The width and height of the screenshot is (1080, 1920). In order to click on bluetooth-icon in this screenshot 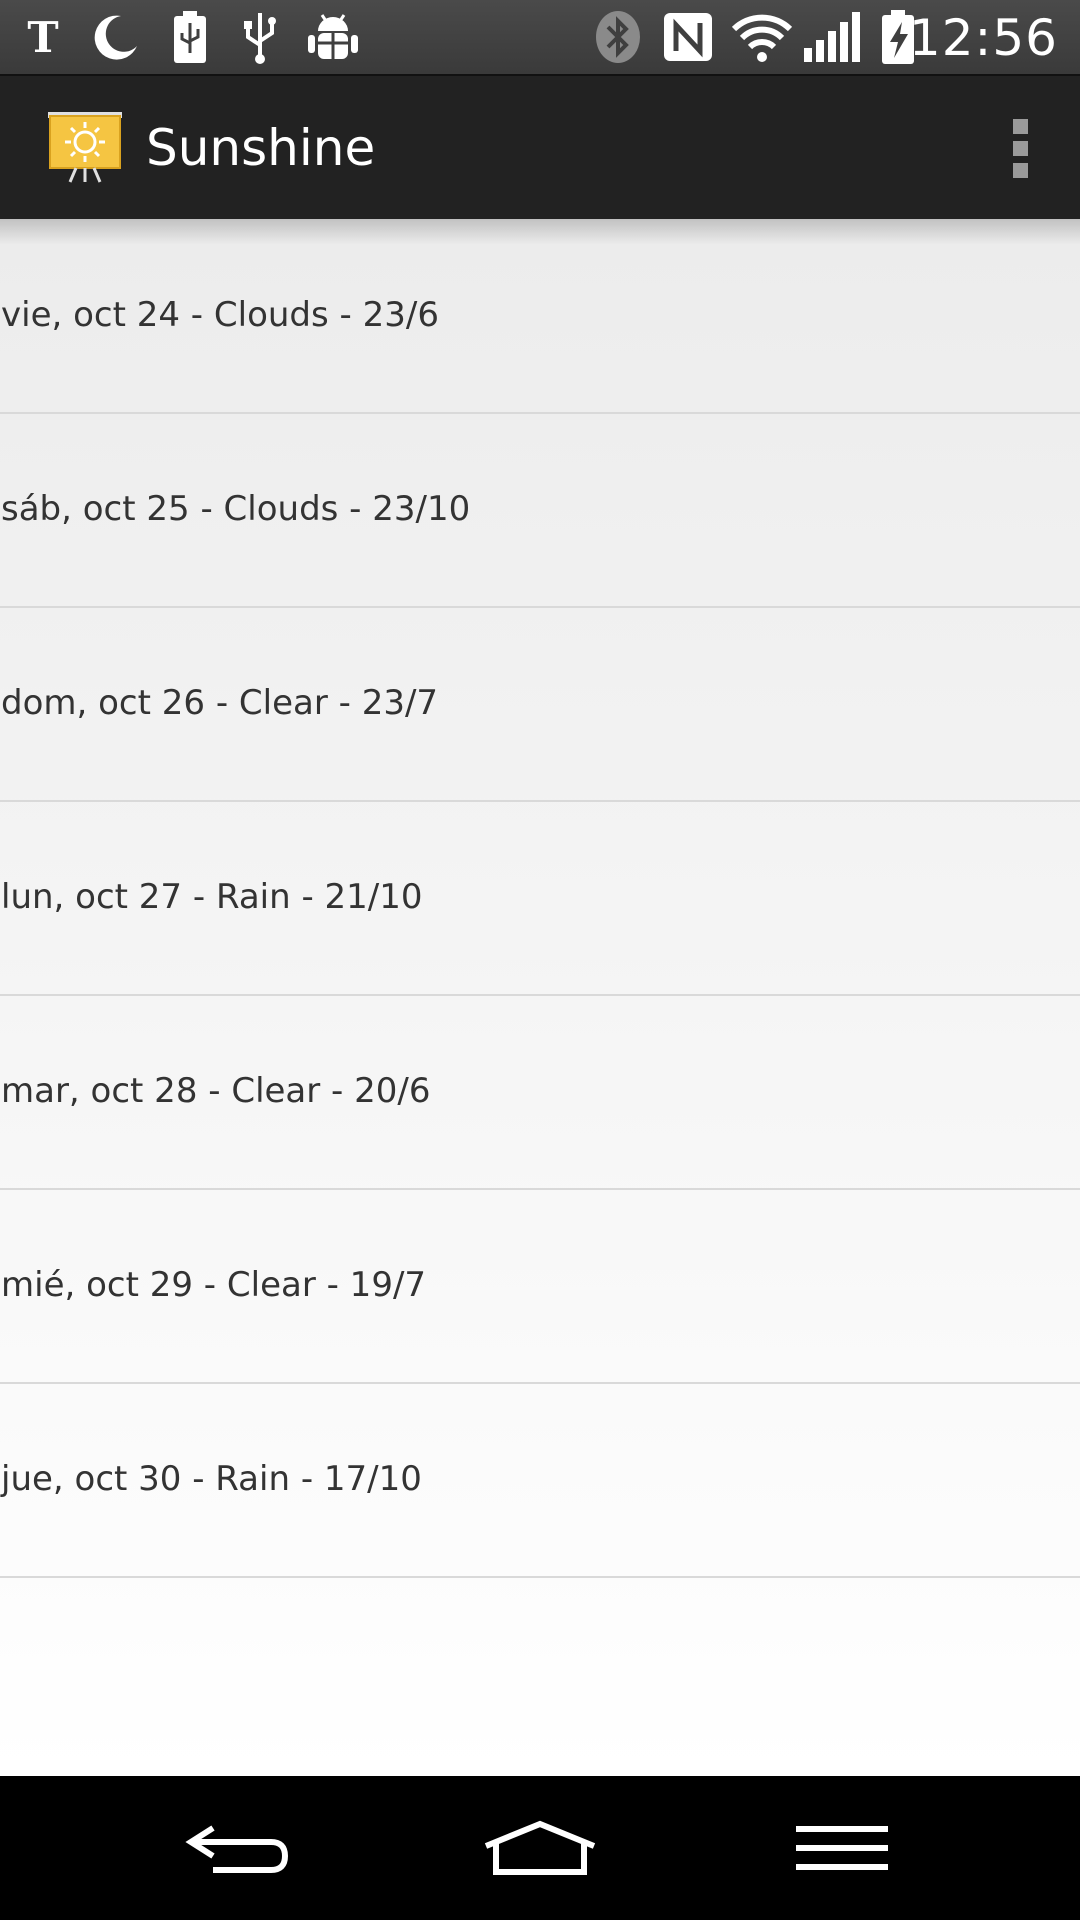, I will do `click(618, 37)`.